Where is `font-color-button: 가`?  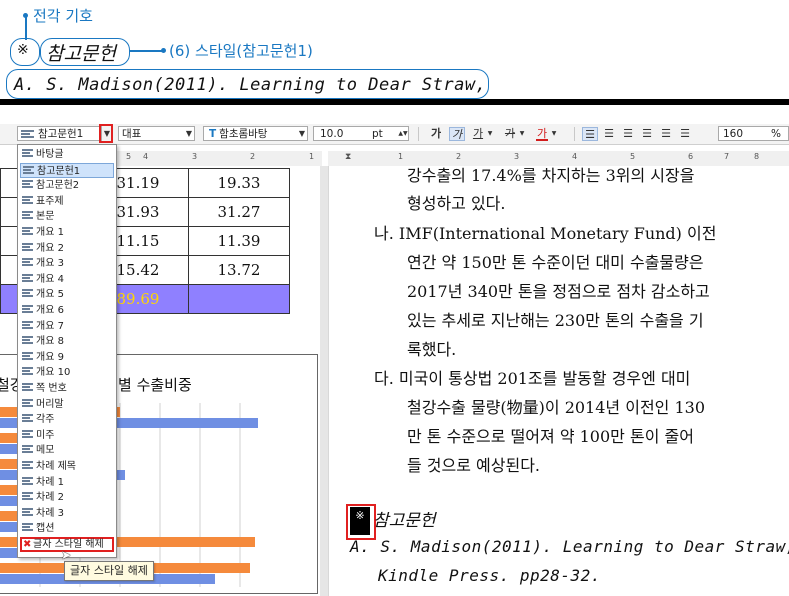
font-color-button: 가 is located at coordinates (542, 134).